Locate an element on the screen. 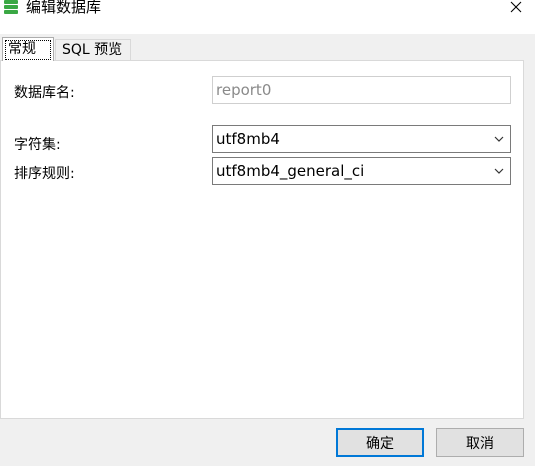 The width and height of the screenshot is (535, 466). tab-general: 常规 is located at coordinates (28, 49).